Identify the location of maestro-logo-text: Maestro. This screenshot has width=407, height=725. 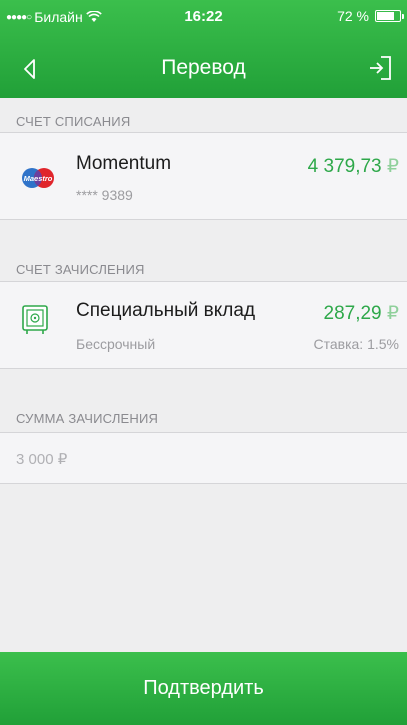
(38, 178).